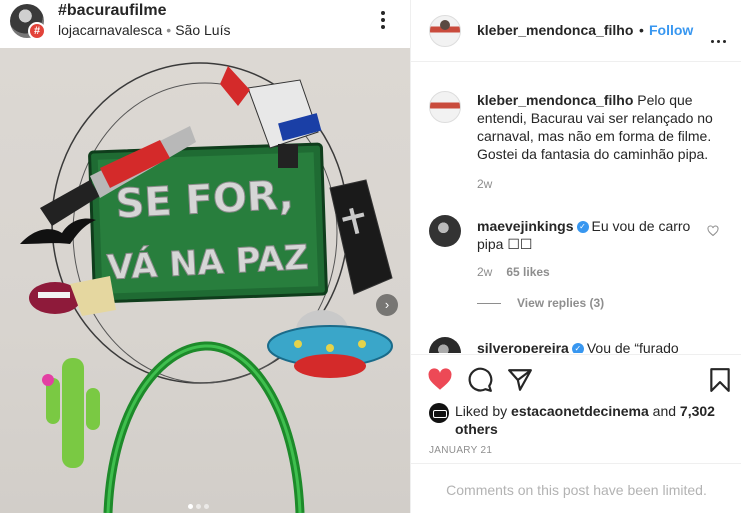 Image resolution: width=741 pixels, height=513 pixels. I want to click on caption-time: 2w, so click(485, 184).